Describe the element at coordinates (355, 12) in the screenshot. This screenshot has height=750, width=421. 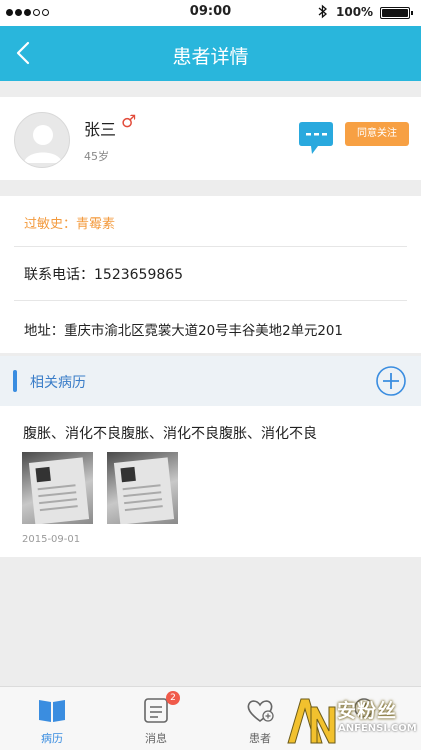
I see `battery-percent: 100%` at that location.